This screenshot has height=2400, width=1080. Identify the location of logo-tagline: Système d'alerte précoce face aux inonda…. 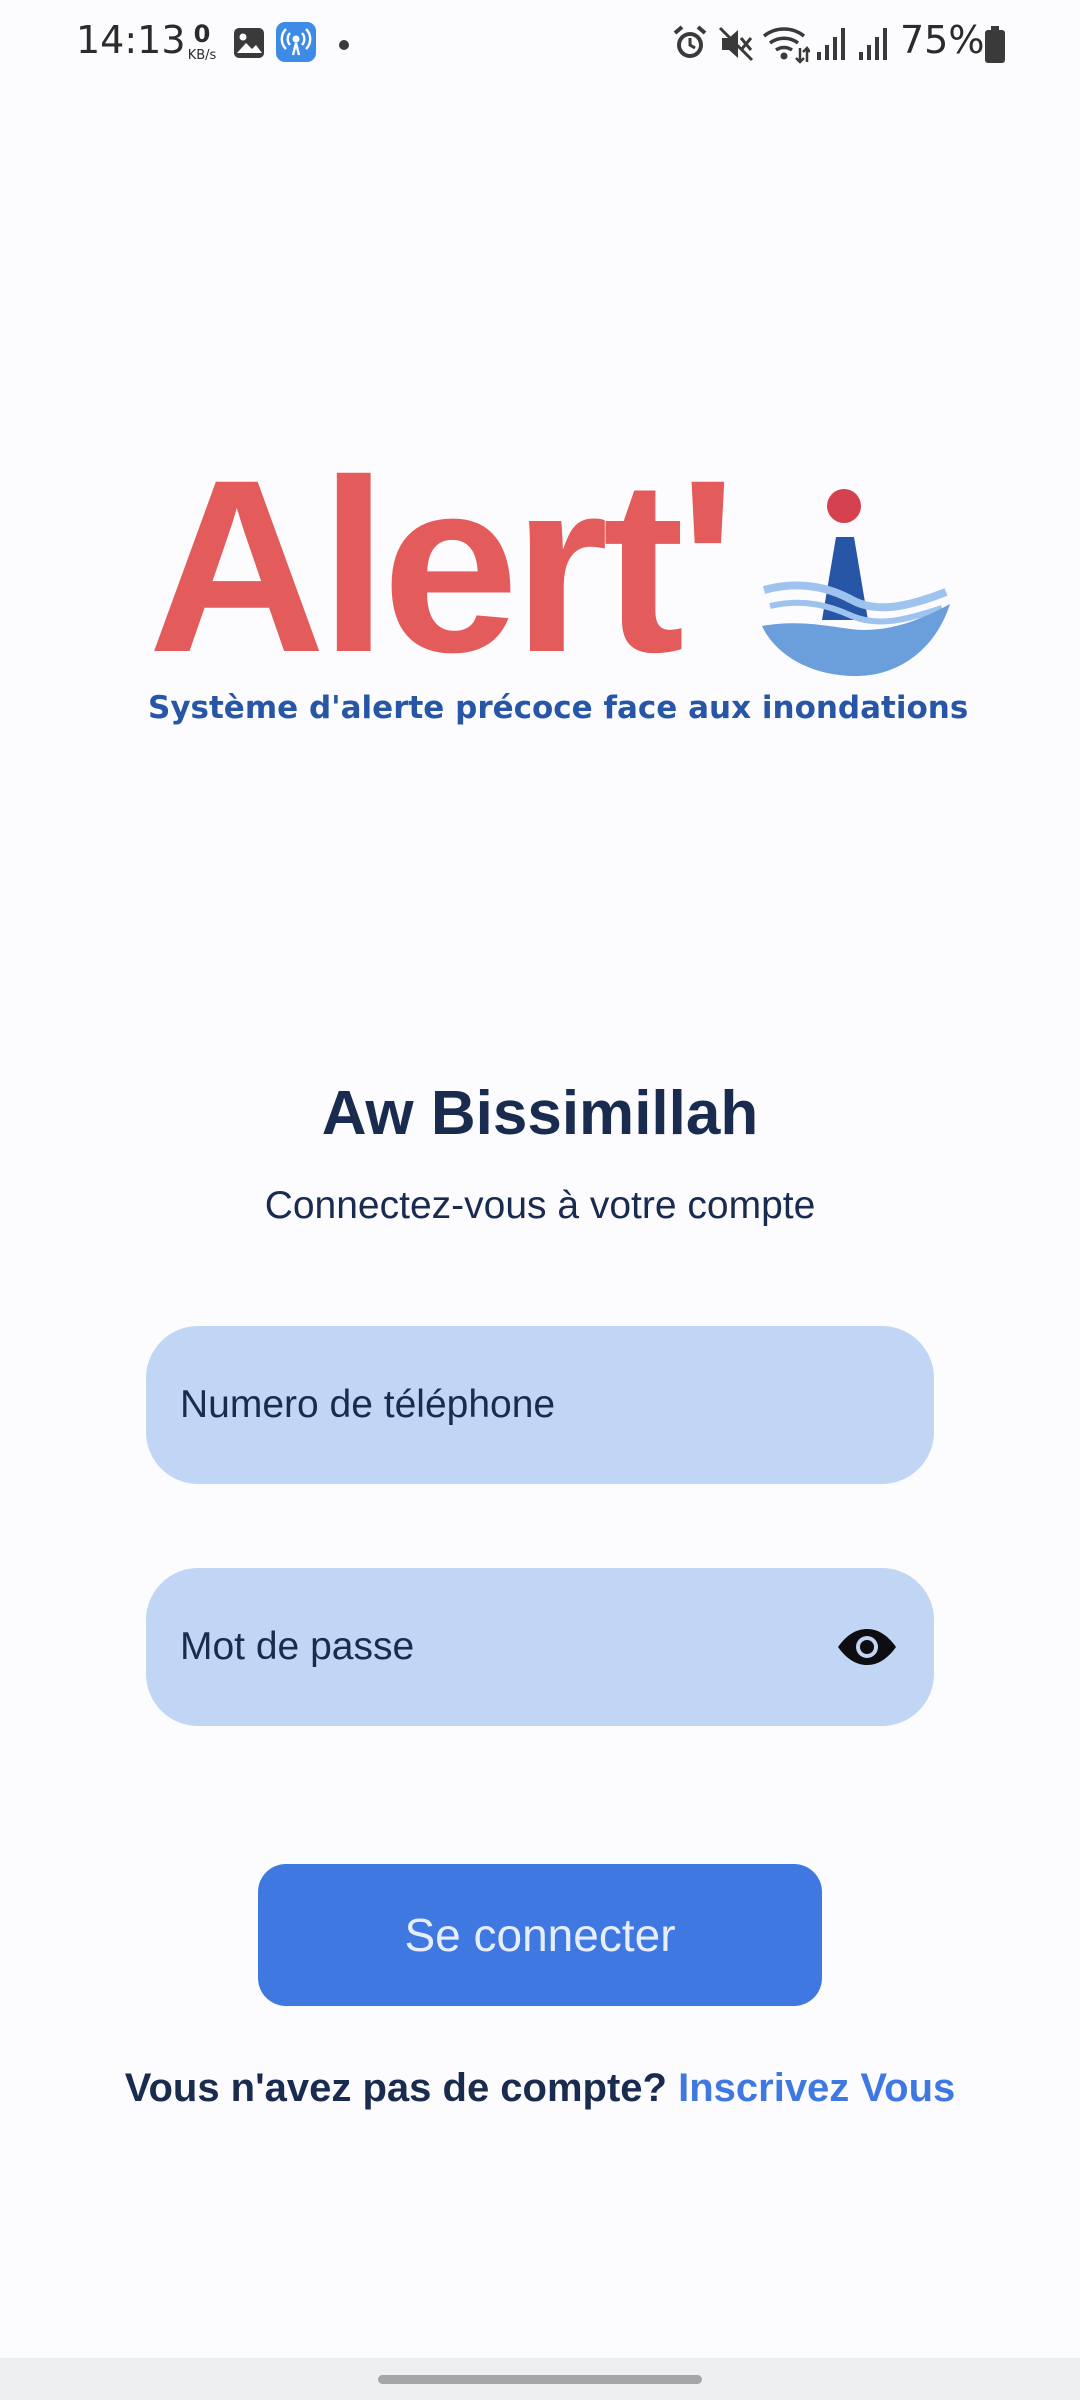
(558, 708).